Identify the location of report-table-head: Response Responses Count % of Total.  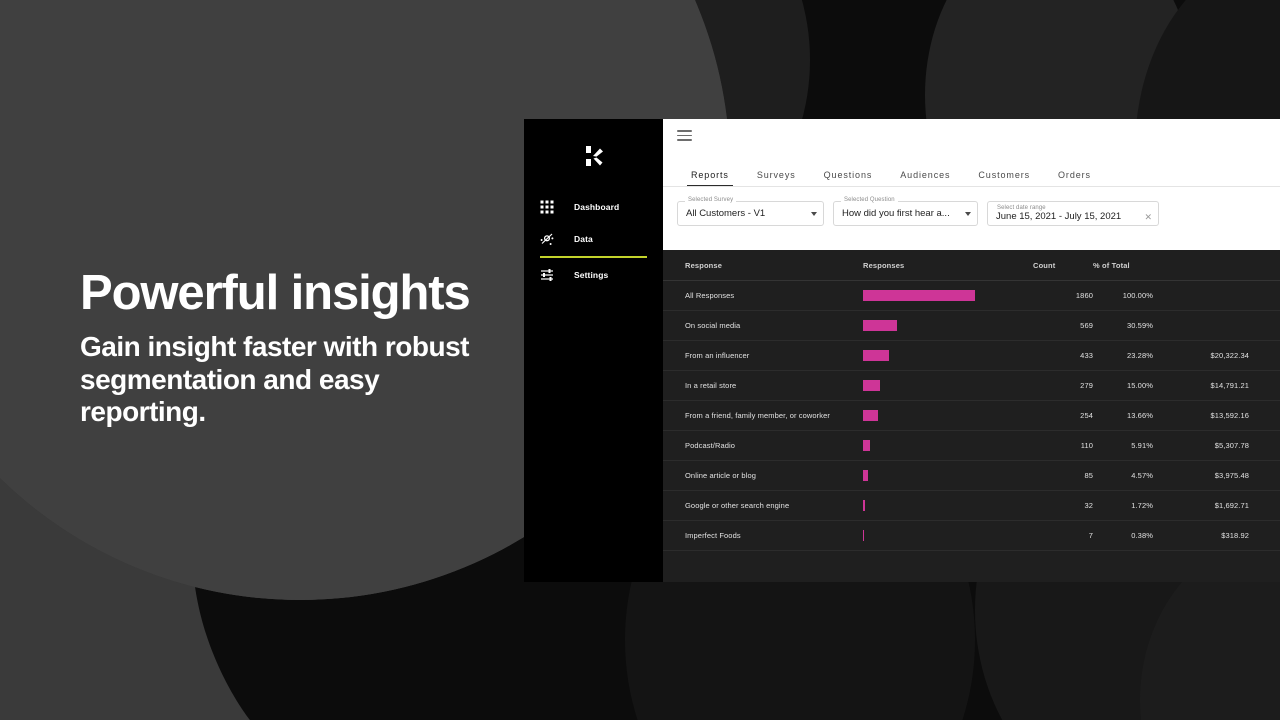
(971, 265).